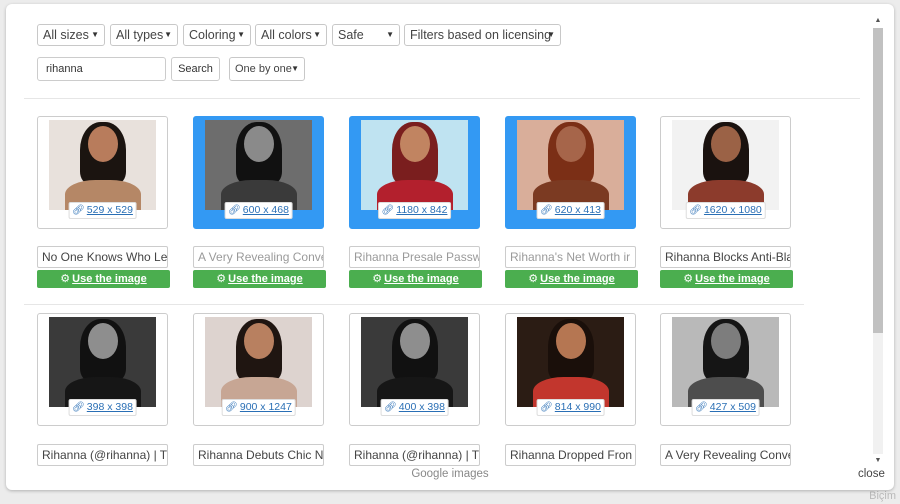  I want to click on image-card: 🔗︎ 814 x 990, so click(570, 369).